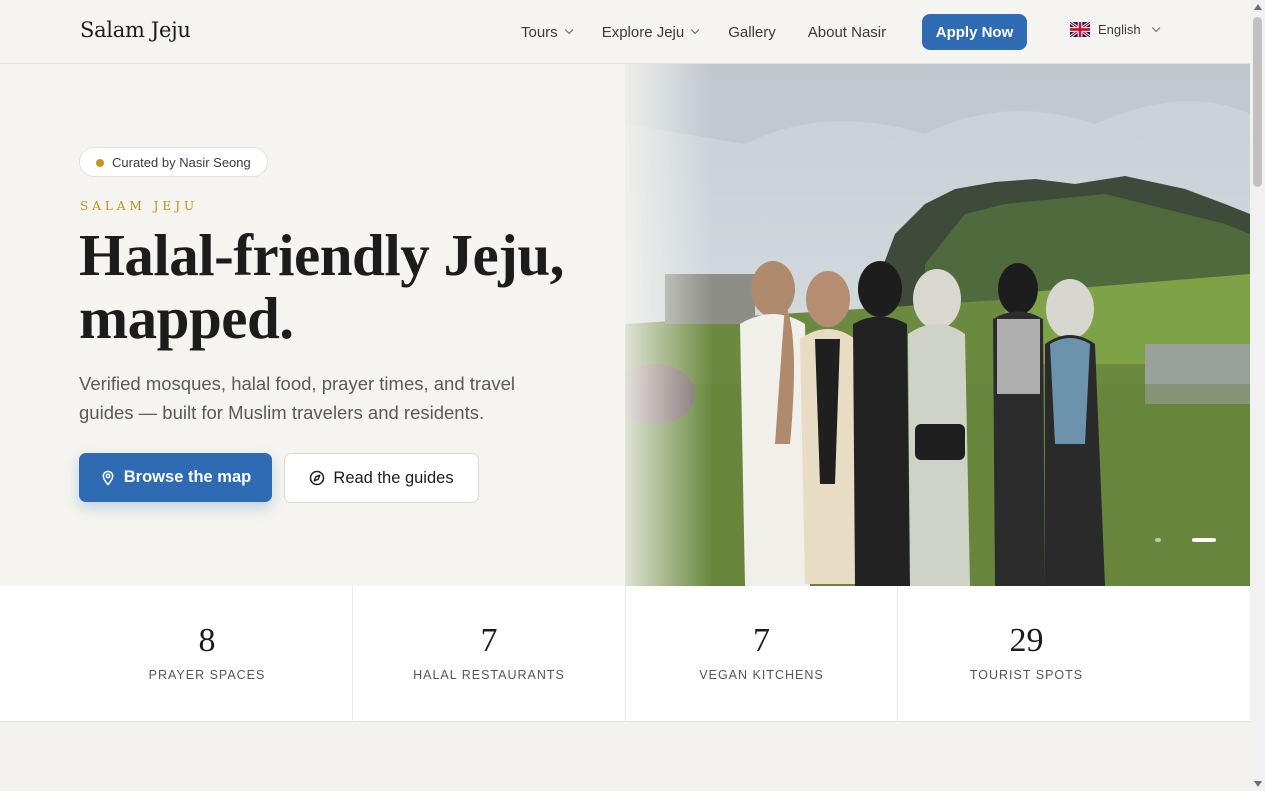 Image resolution: width=1265 pixels, height=791 pixels. What do you see at coordinates (625, 756) in the screenshot?
I see `next-section` at bounding box center [625, 756].